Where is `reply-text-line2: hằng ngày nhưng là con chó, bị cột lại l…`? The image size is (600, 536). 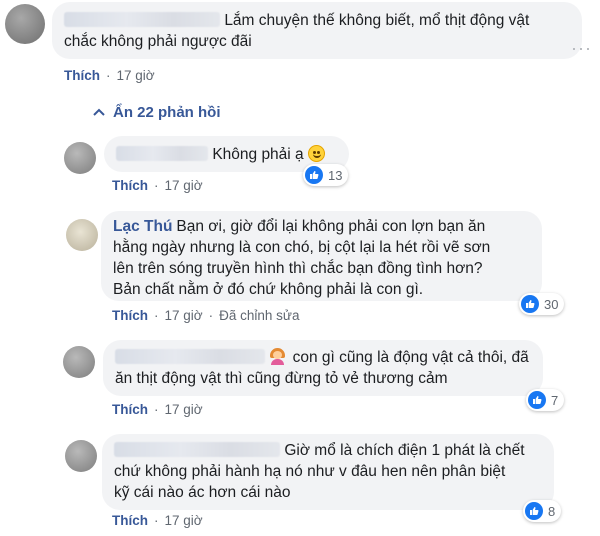 reply-text-line2: hằng ngày nhưng là con chó, bị cột lại l… is located at coordinates (302, 247).